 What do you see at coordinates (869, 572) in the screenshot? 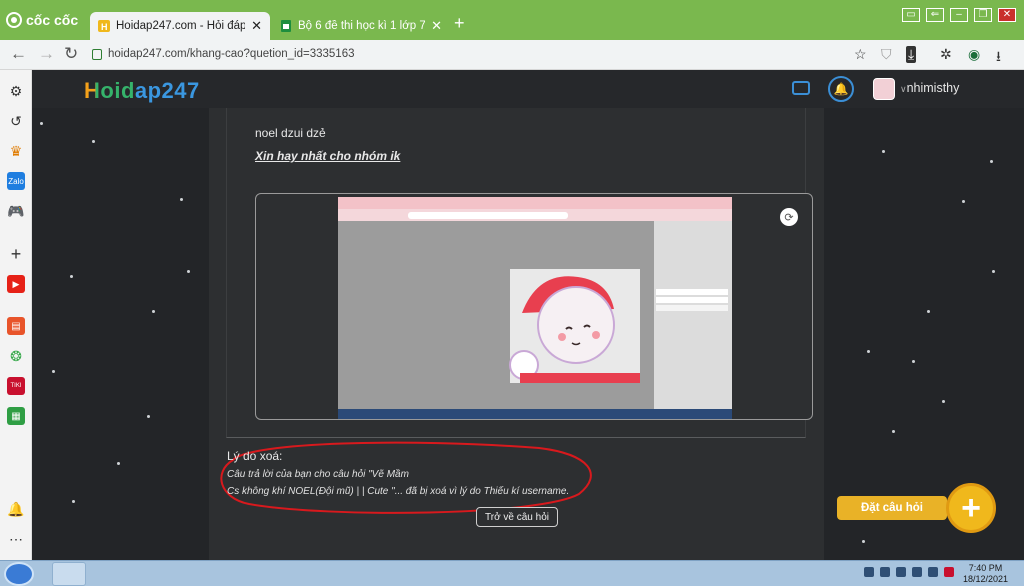
I see `tray-keyboard-icon` at bounding box center [869, 572].